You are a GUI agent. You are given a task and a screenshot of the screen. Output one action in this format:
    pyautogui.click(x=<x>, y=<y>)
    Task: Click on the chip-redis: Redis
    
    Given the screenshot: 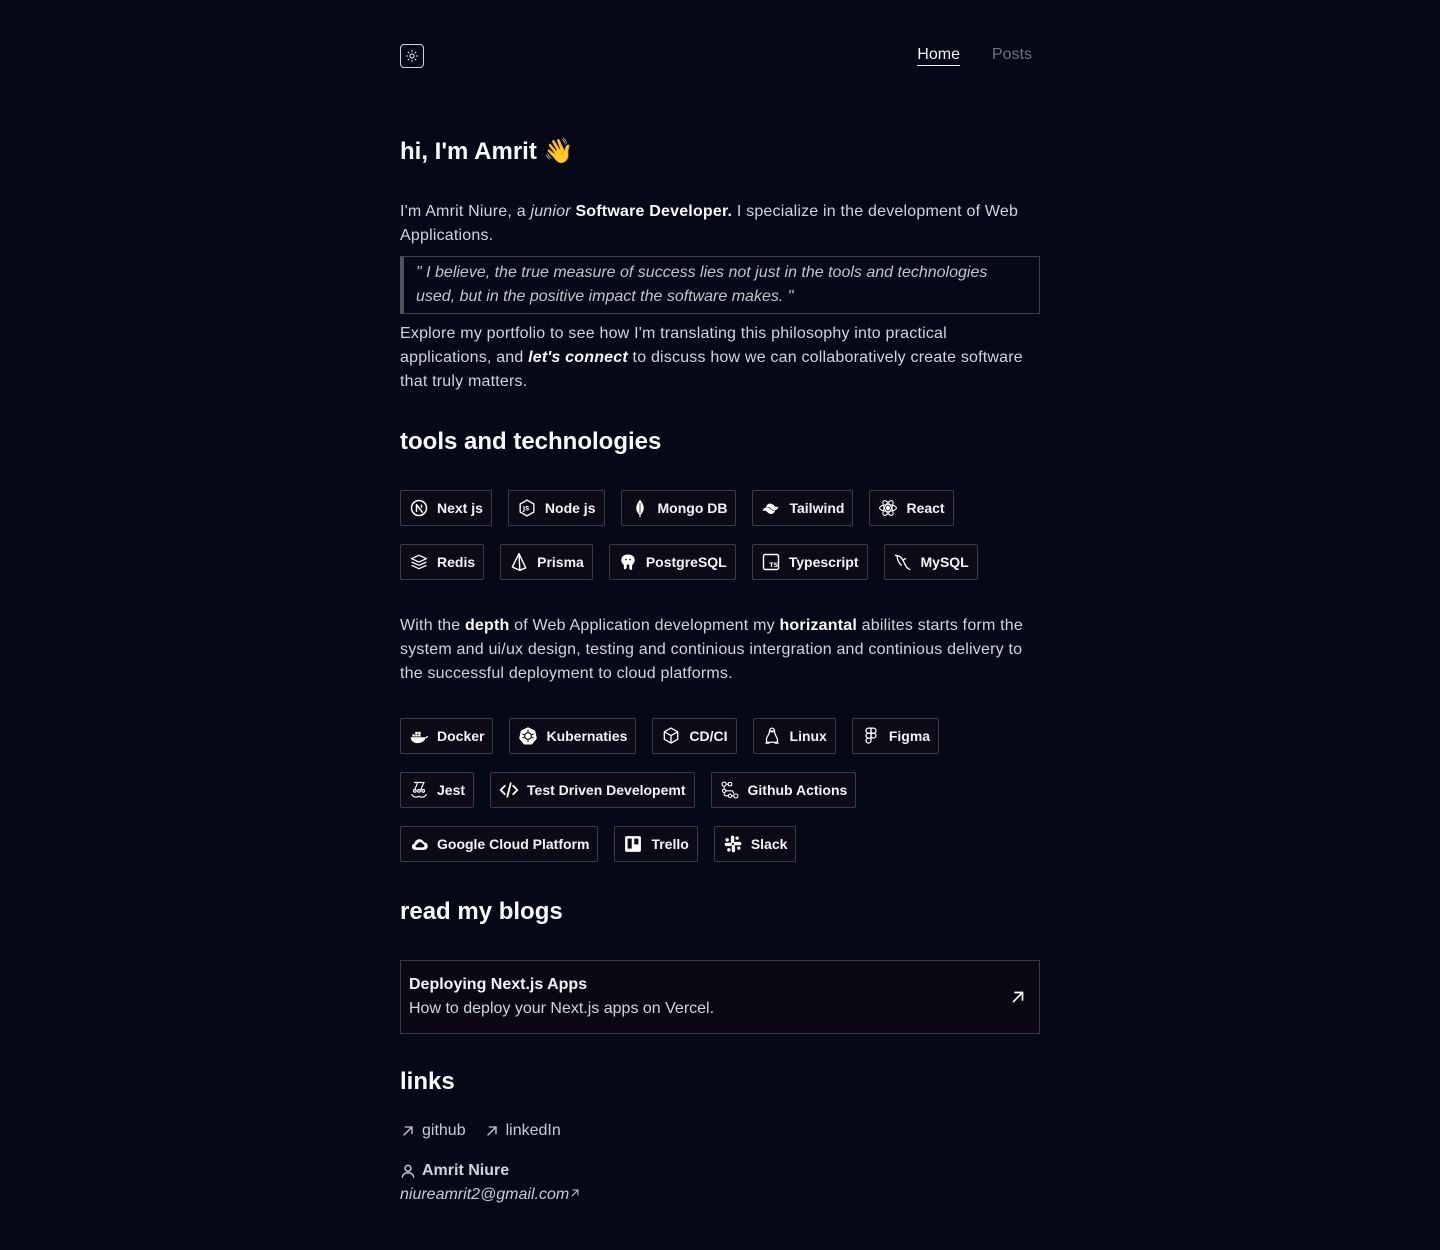 What is the action you would take?
    pyautogui.click(x=442, y=562)
    